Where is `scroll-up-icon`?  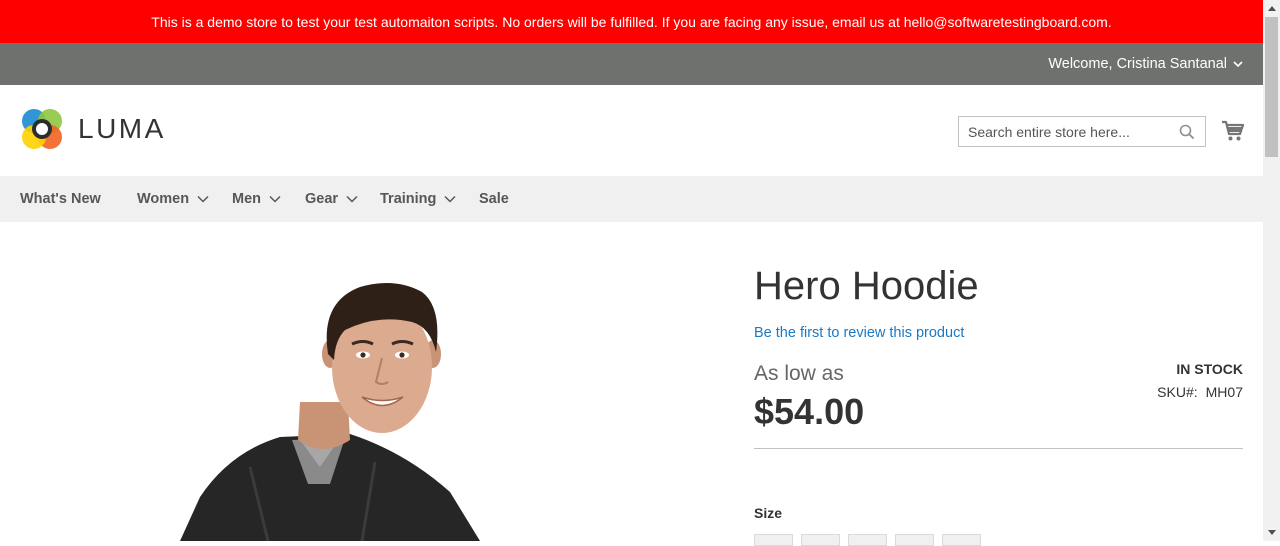
scroll-up-icon is located at coordinates (1271, 8).